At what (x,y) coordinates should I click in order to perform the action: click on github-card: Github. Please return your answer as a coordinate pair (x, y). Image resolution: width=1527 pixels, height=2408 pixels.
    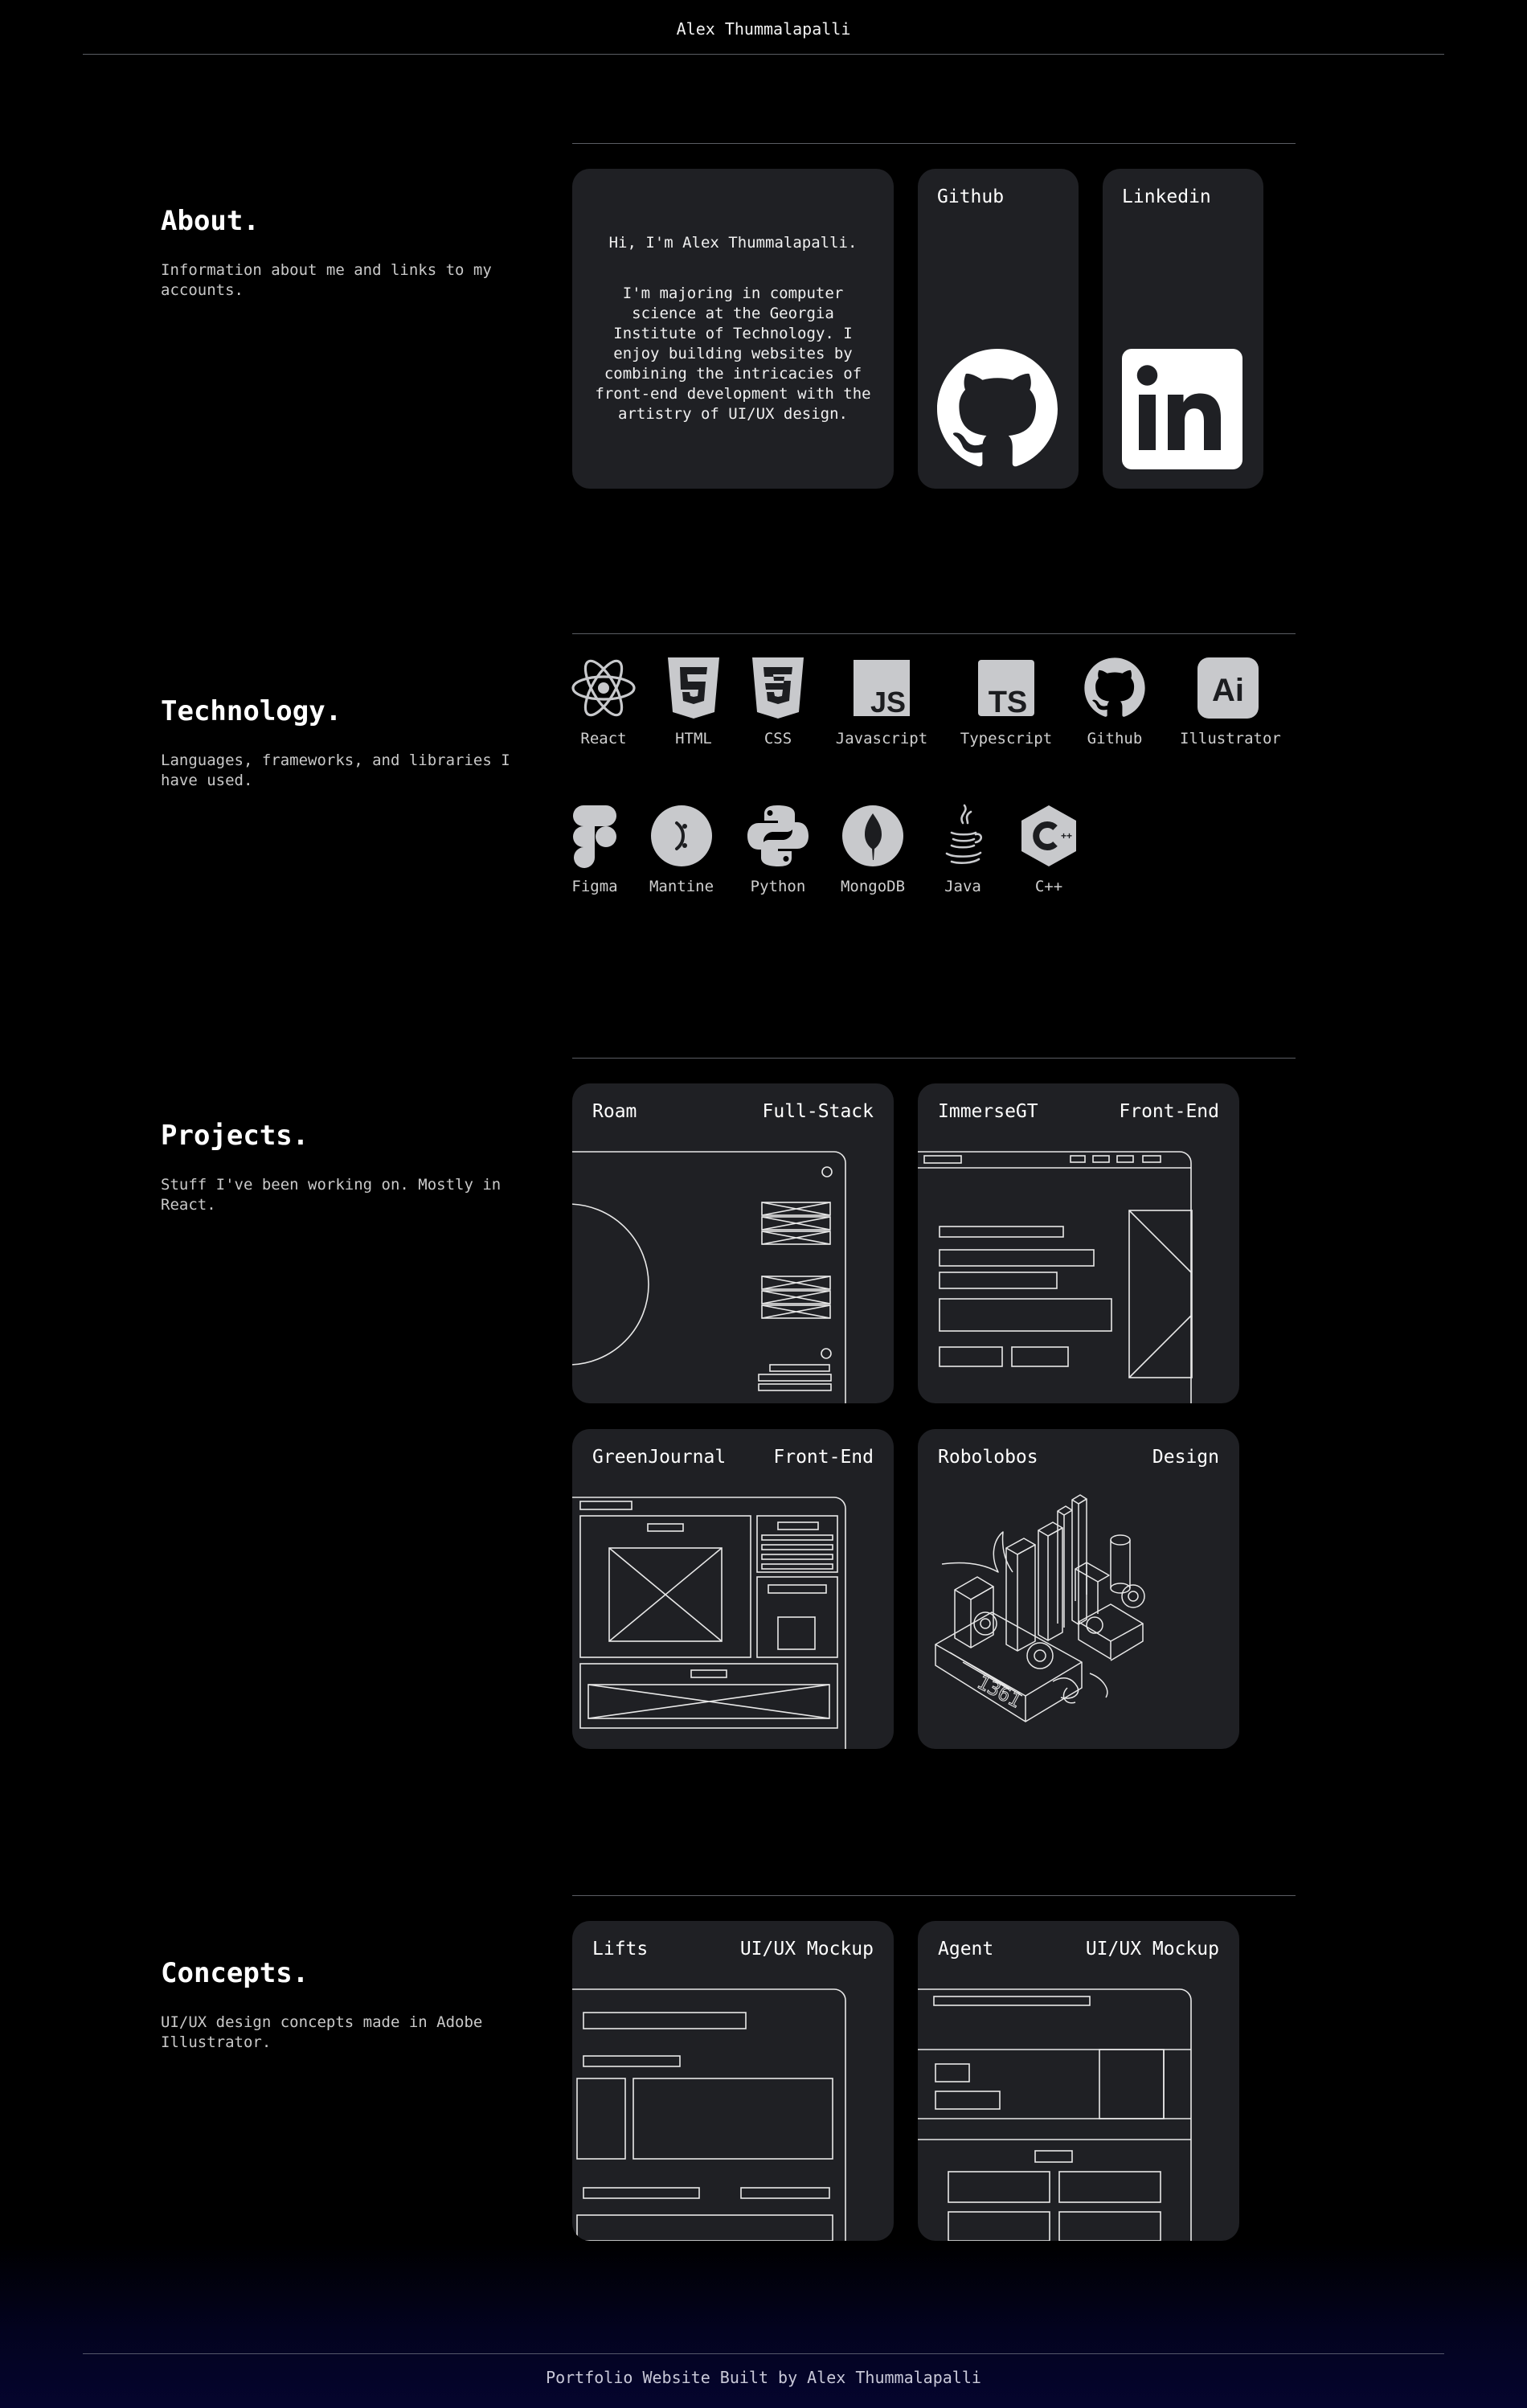
    Looking at the image, I should click on (998, 329).